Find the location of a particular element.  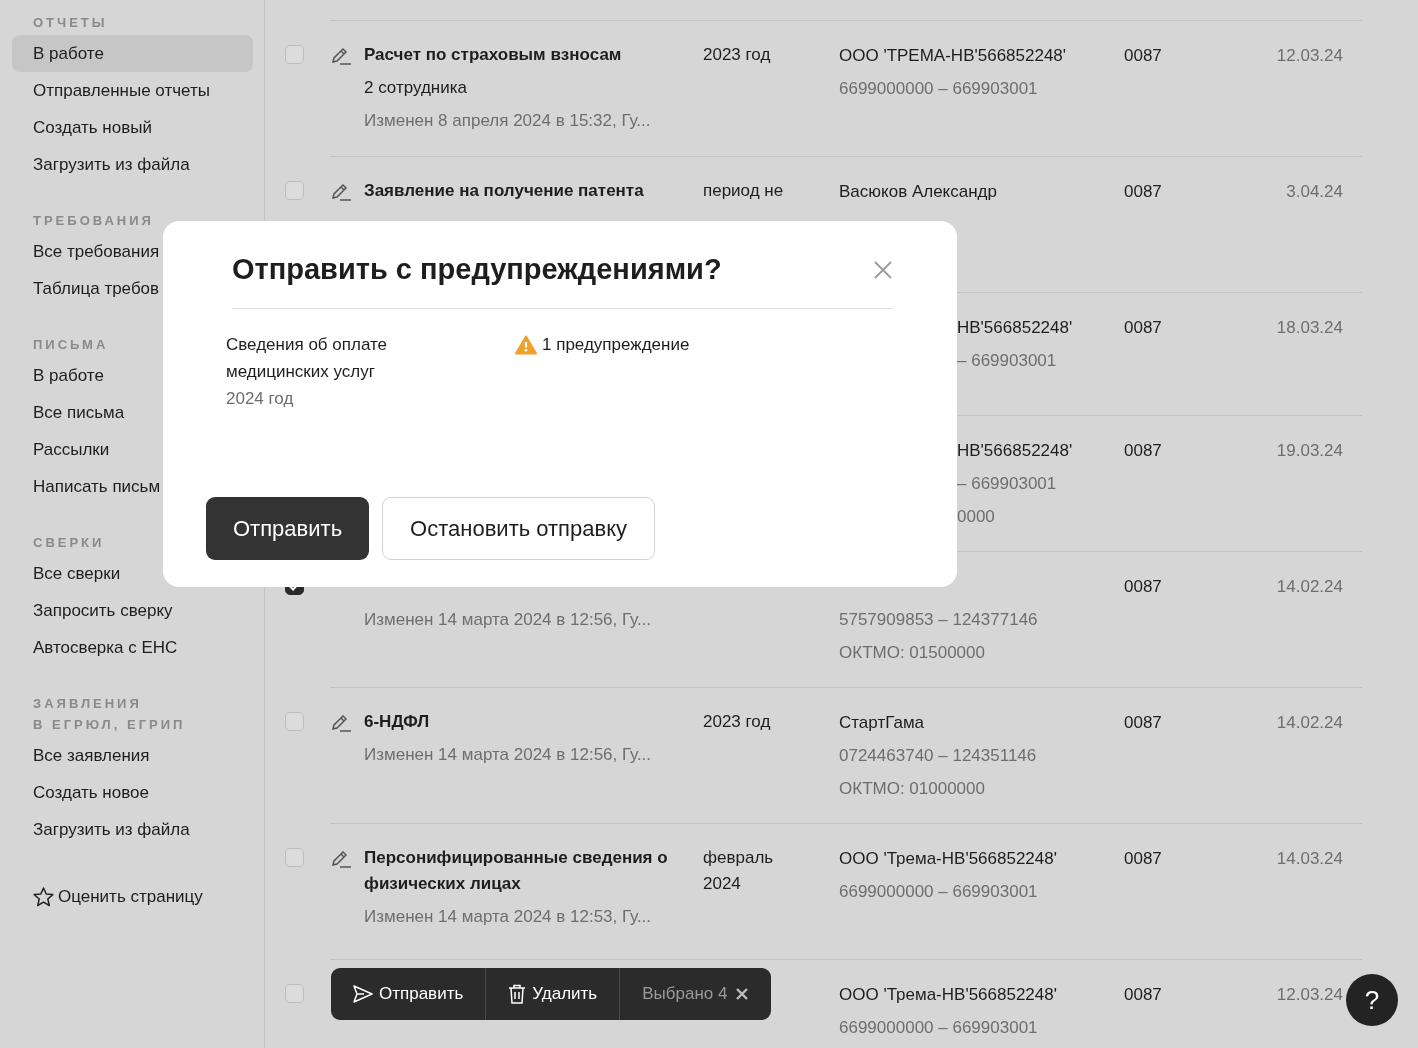

section-heading: ТРЕБОВАНИЯ is located at coordinates (94, 221).